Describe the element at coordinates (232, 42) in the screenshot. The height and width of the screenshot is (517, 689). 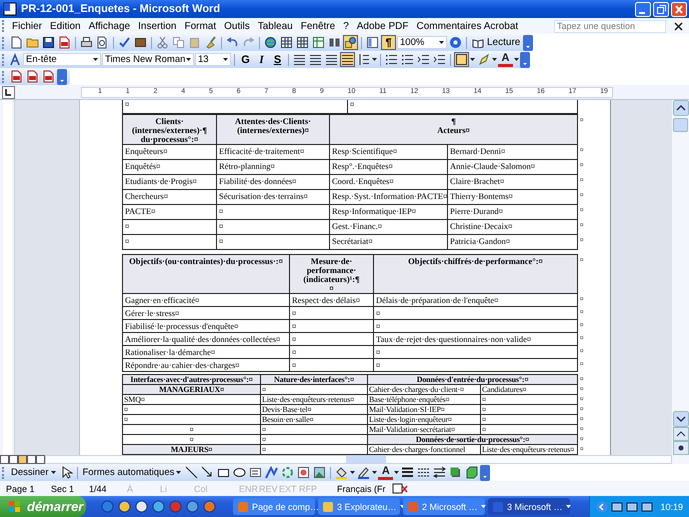
I see `undo-icon` at that location.